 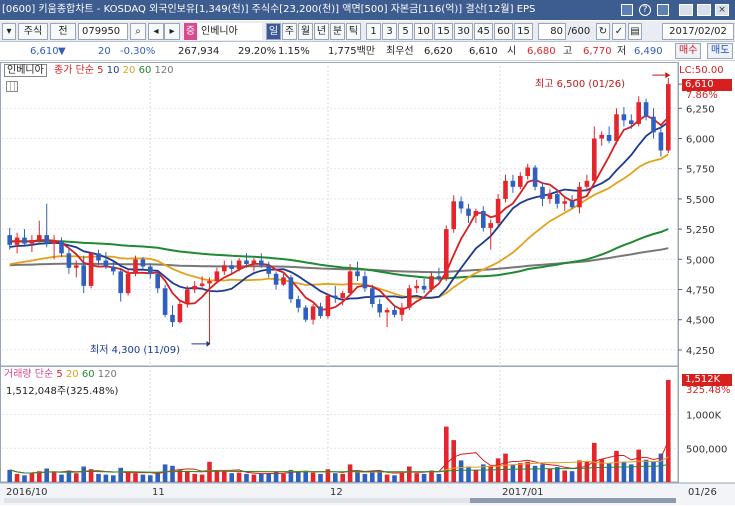 What do you see at coordinates (688, 51) in the screenshot?
I see `buy-button: 매수` at bounding box center [688, 51].